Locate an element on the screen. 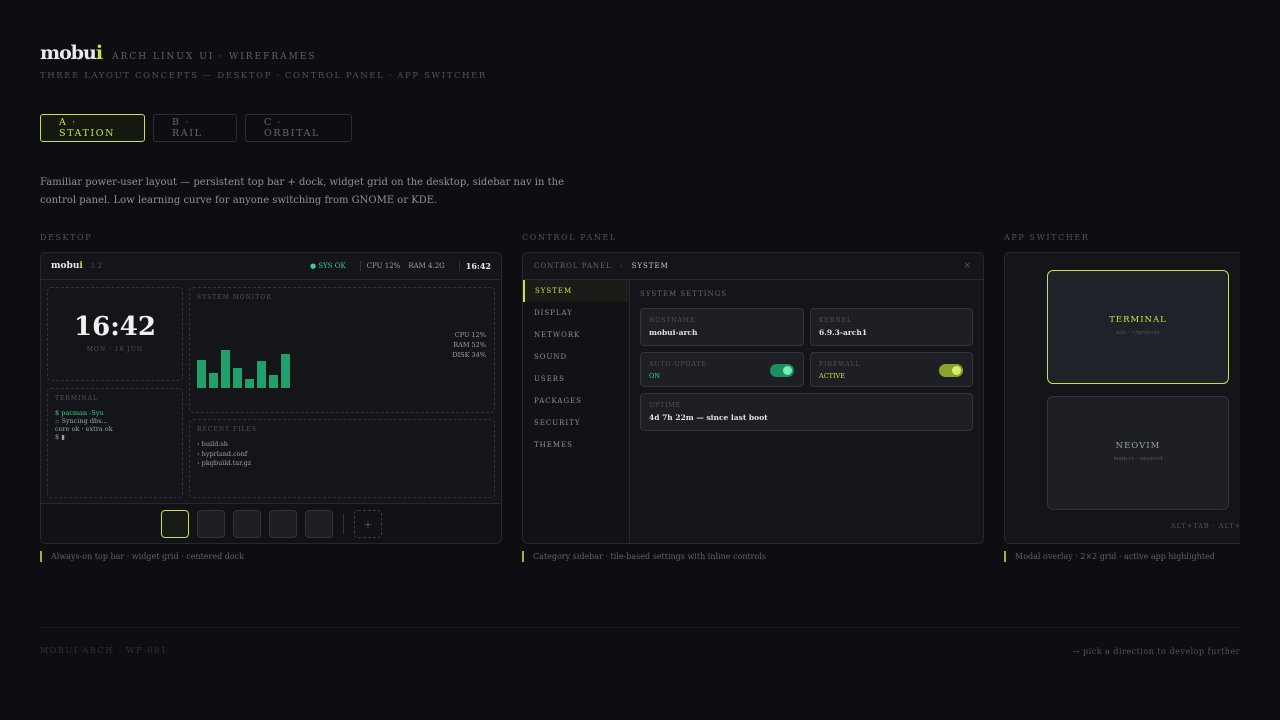 This screenshot has height=720, width=1280. tile-value: 4d 7h 22m — since last boot is located at coordinates (708, 417).